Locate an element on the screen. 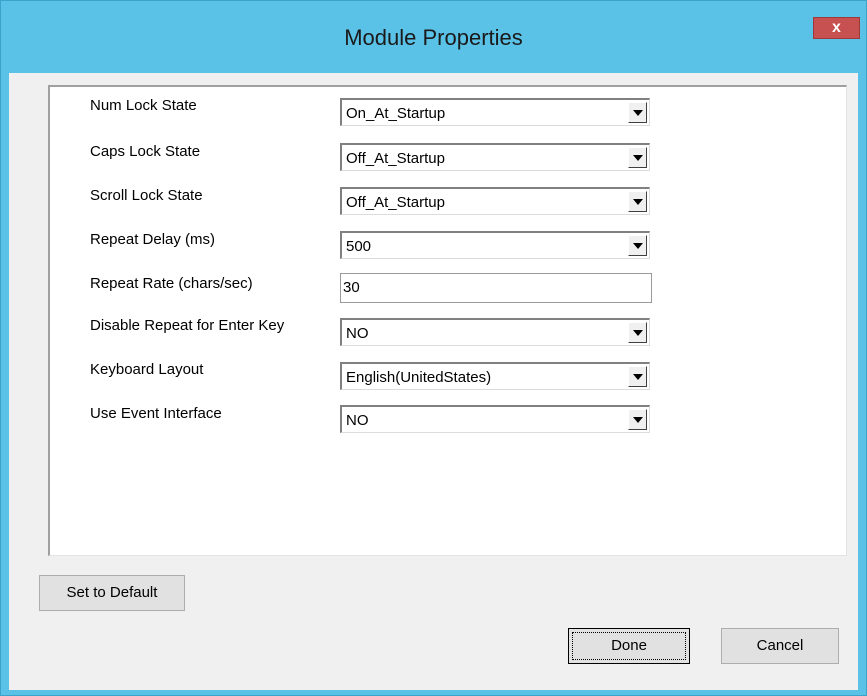 This screenshot has width=867, height=696. caps-lock-state-value: Off_At_Startup is located at coordinates (395, 158).